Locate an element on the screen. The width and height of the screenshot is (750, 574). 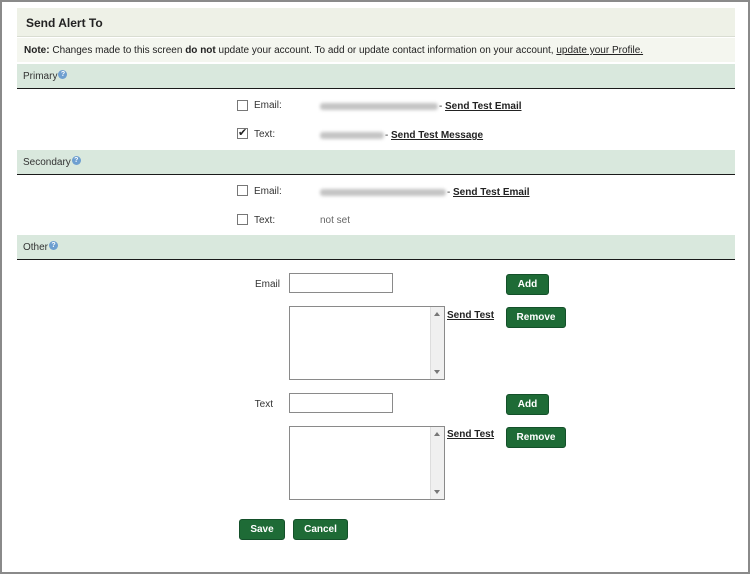
send-test-text-other-link: Send Test is located at coordinates (470, 434).